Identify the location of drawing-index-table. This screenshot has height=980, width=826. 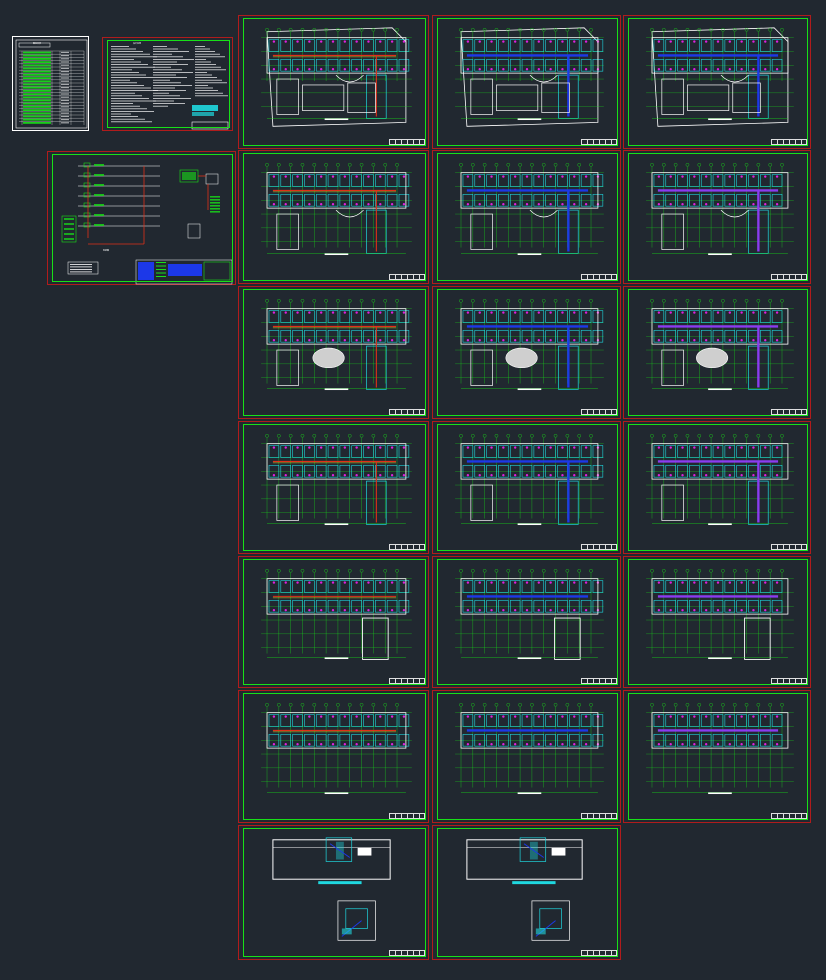
(51, 84).